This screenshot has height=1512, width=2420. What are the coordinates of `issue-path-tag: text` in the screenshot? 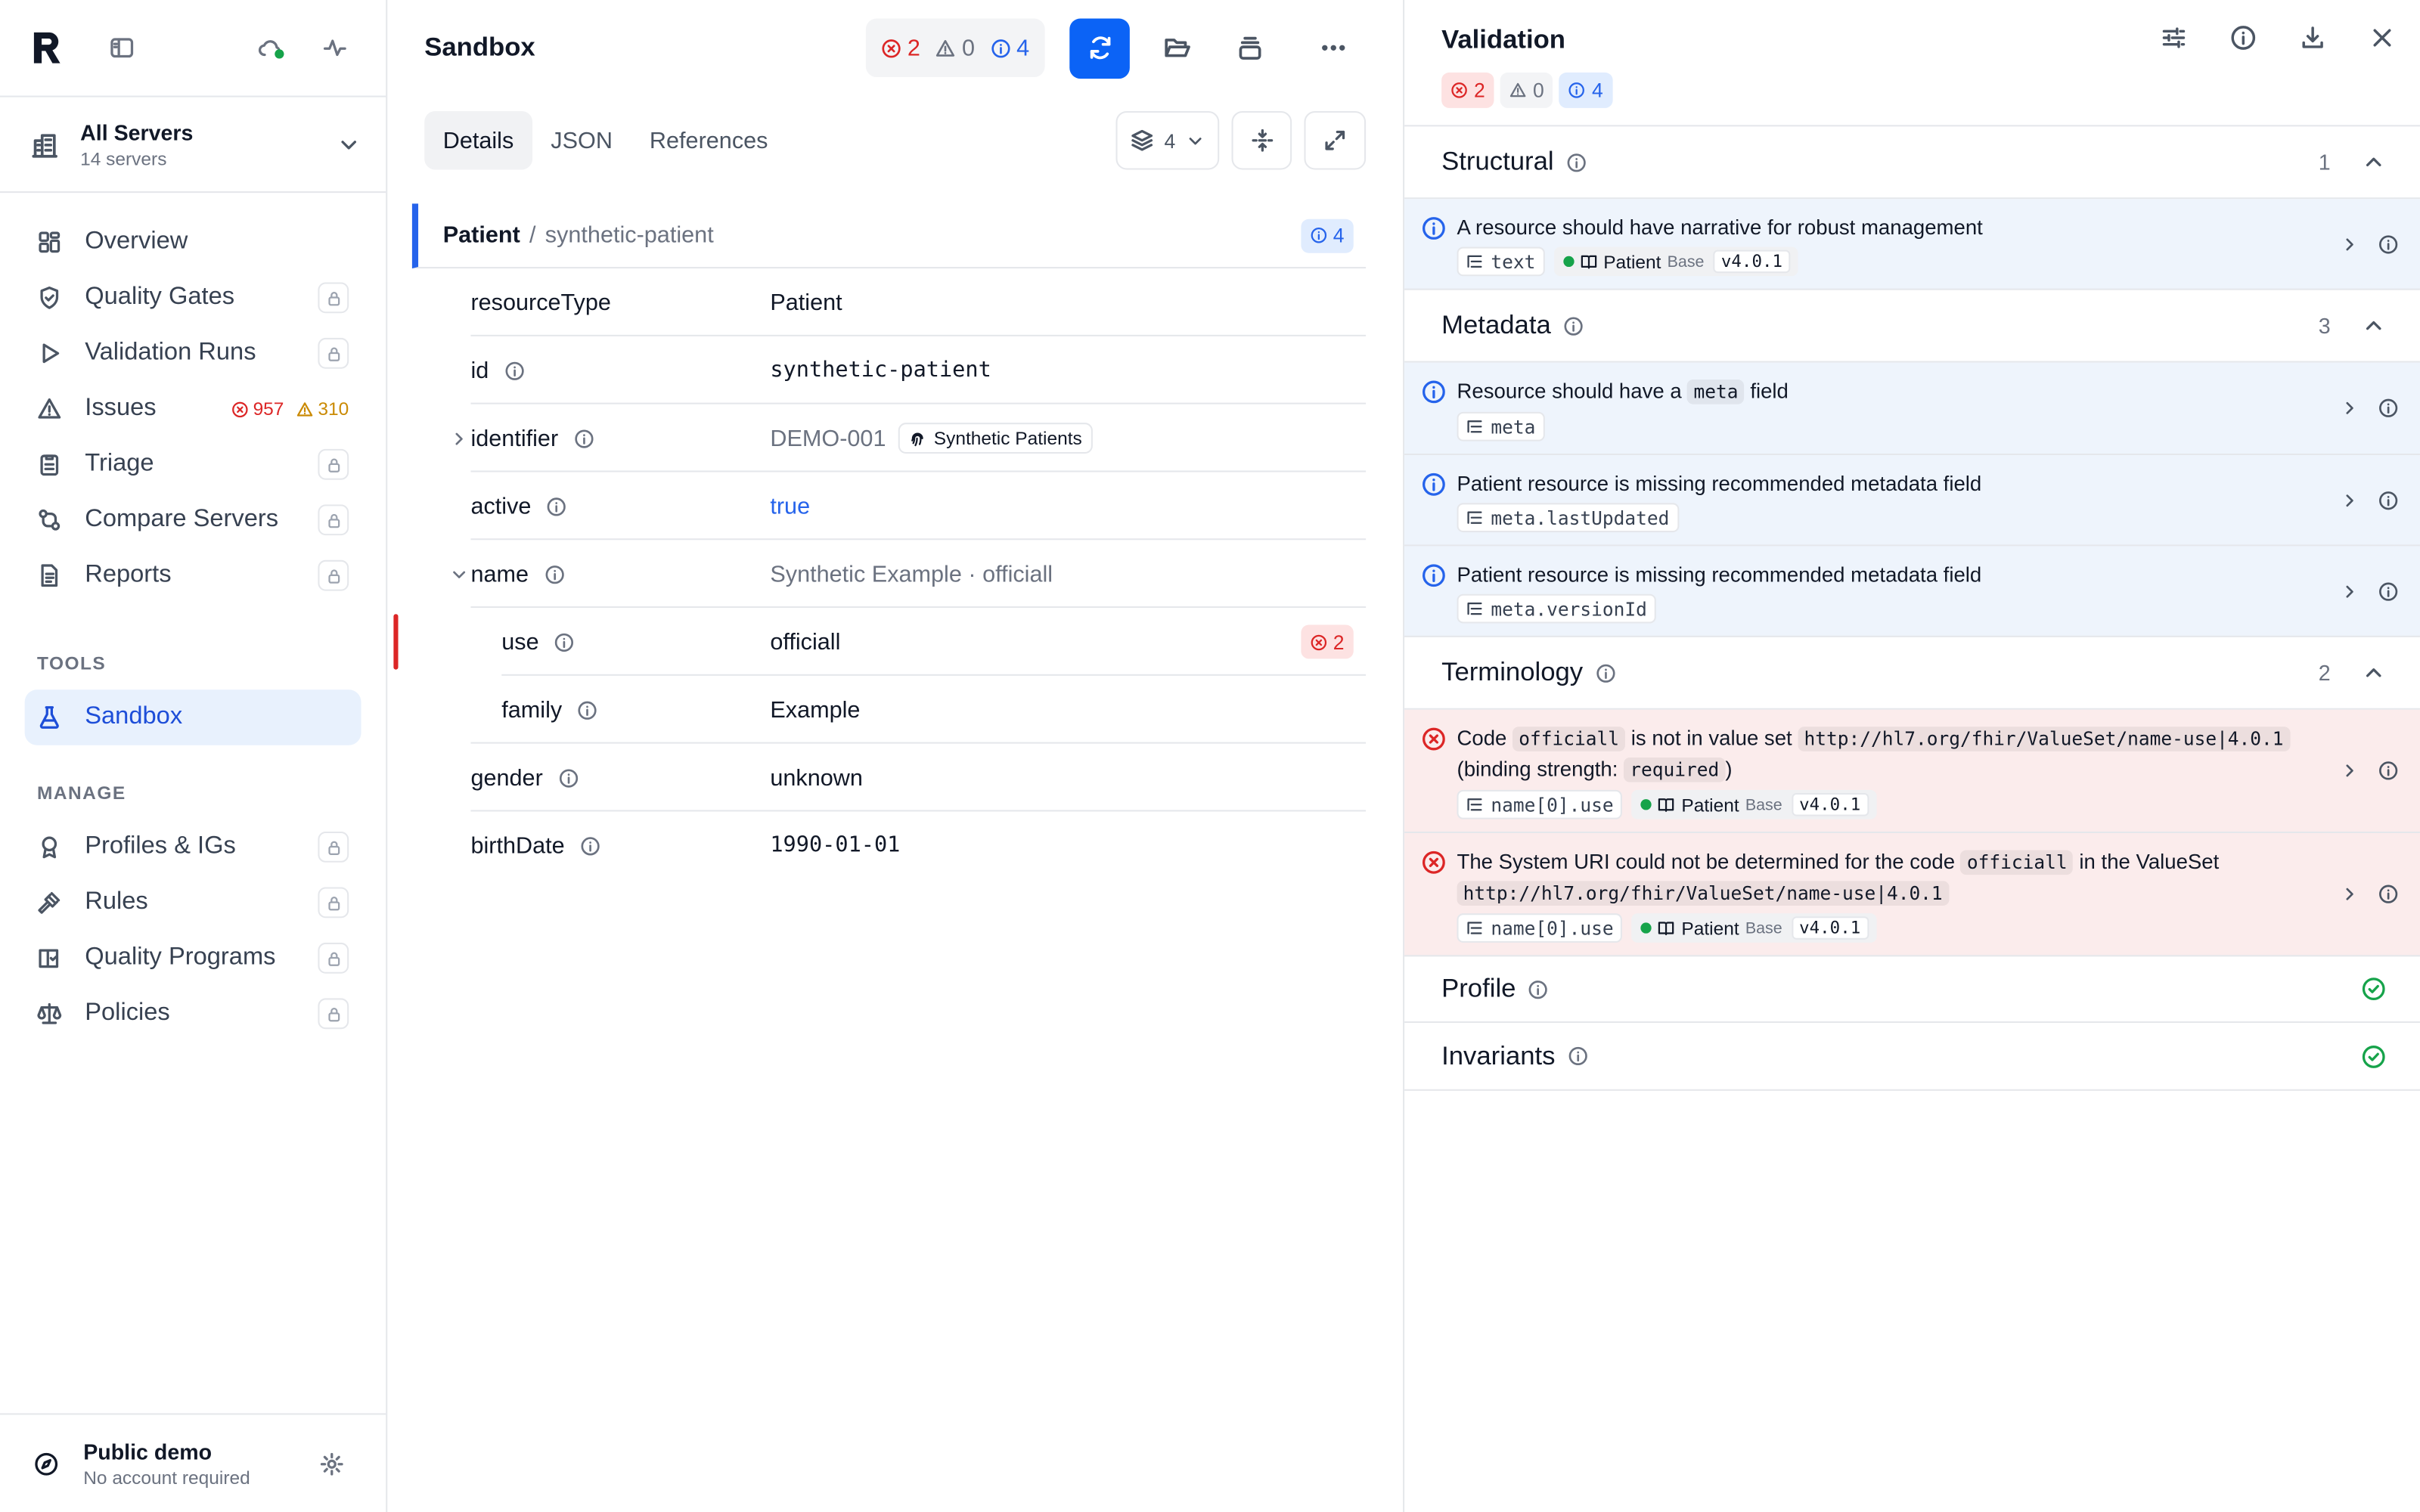 It's located at (1501, 261).